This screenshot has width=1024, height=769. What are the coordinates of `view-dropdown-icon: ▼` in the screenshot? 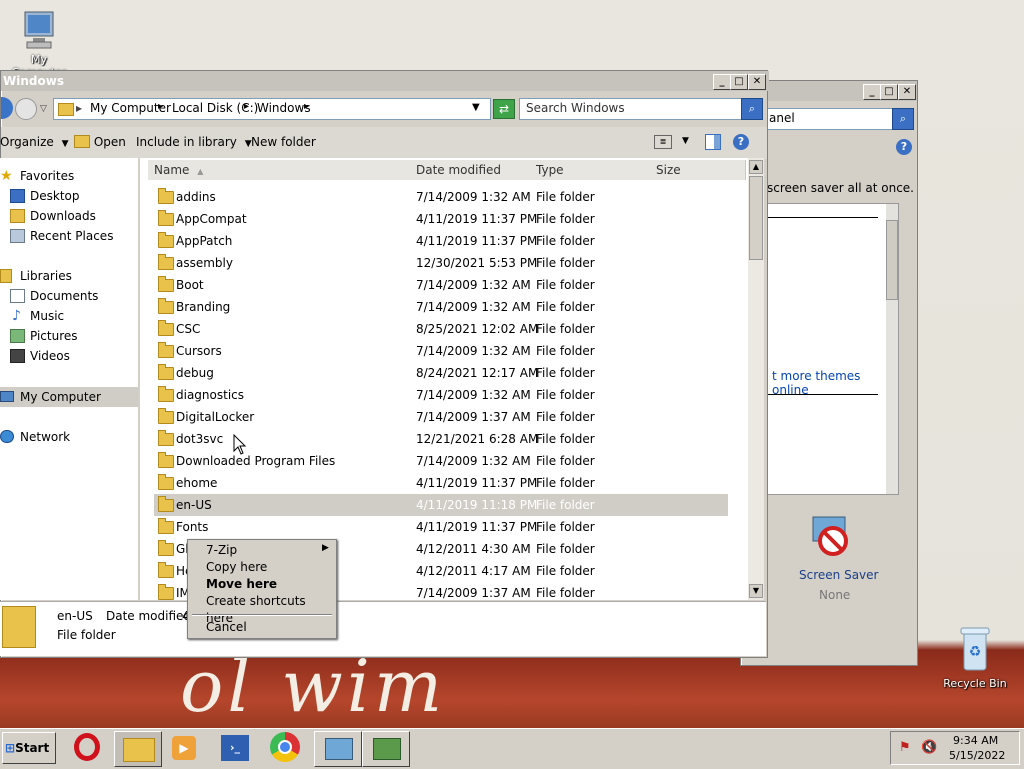 It's located at (685, 141).